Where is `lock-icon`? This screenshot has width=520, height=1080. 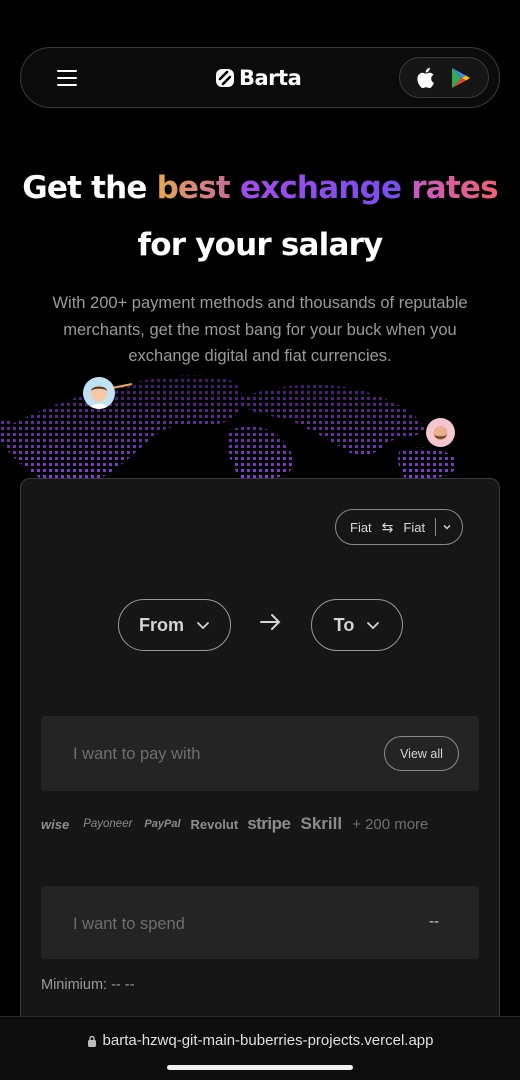
lock-icon is located at coordinates (91, 1041).